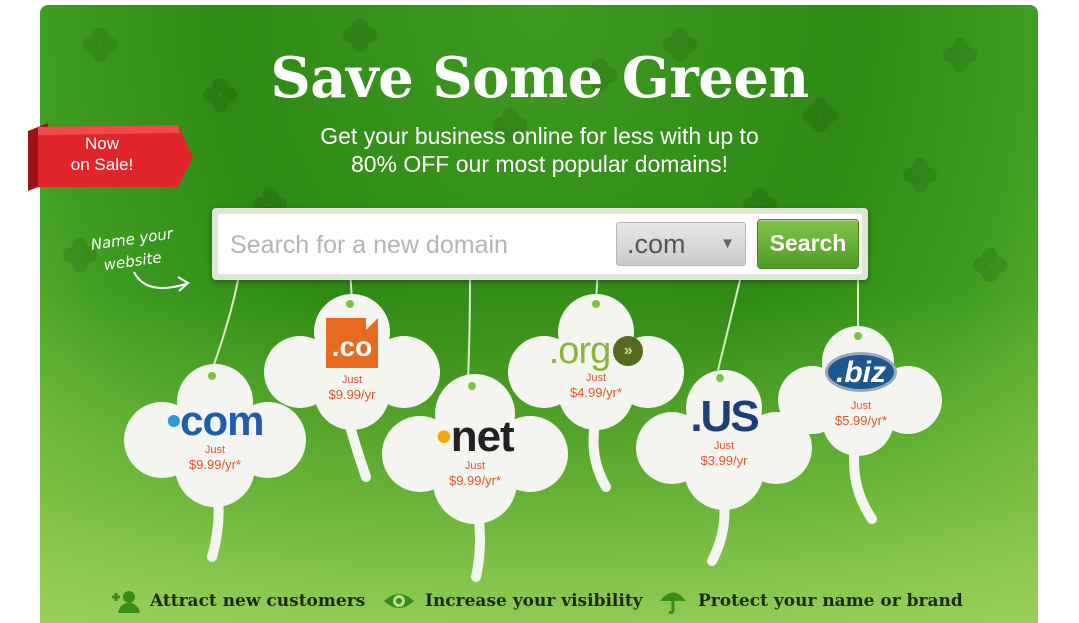 This screenshot has width=1079, height=623. I want to click on co-logo: .co, so click(352, 343).